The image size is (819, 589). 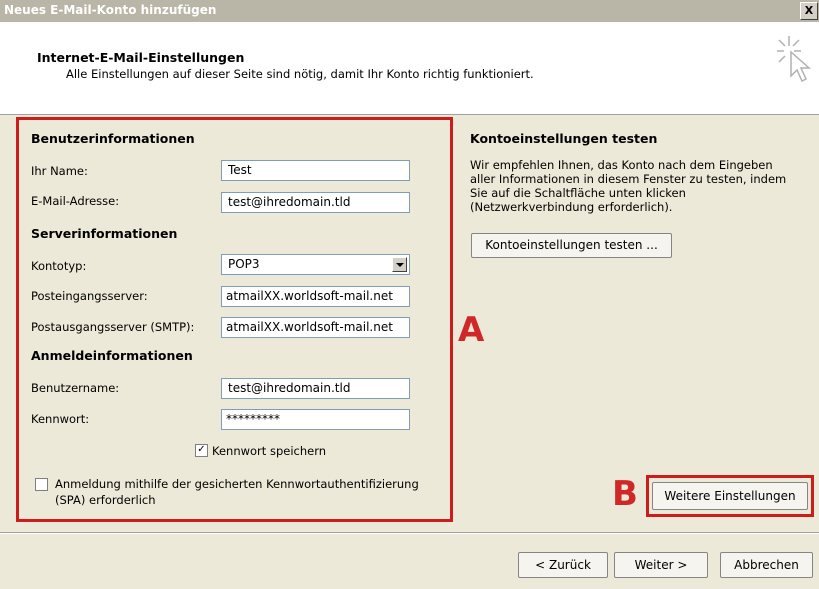 I want to click on section-user-info: Benutzerinformationen, so click(x=113, y=138).